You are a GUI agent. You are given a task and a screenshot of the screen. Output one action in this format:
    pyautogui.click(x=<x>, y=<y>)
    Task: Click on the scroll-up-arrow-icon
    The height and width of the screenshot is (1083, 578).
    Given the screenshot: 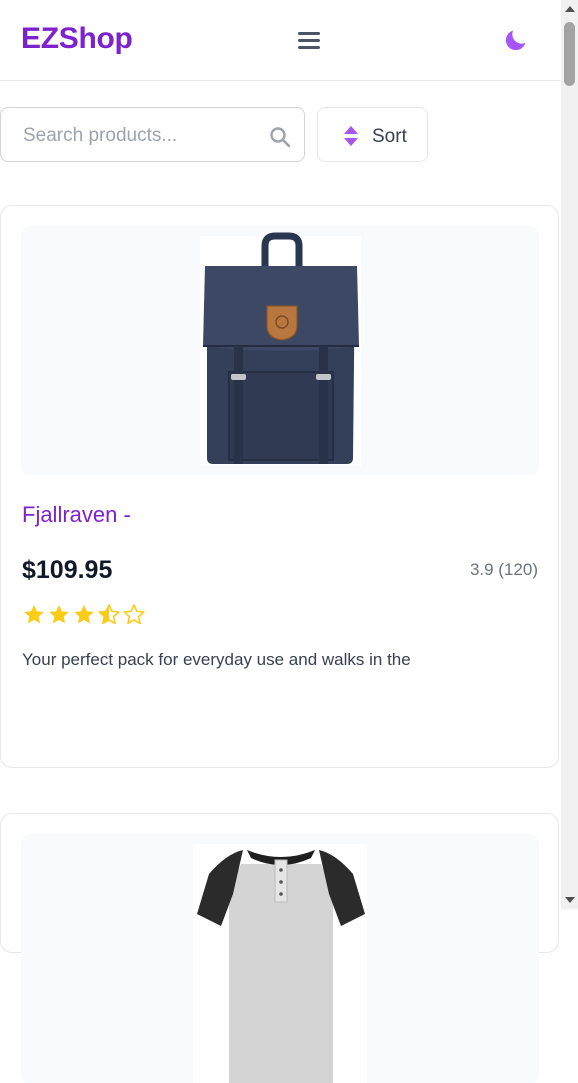 What is the action you would take?
    pyautogui.click(x=570, y=9)
    